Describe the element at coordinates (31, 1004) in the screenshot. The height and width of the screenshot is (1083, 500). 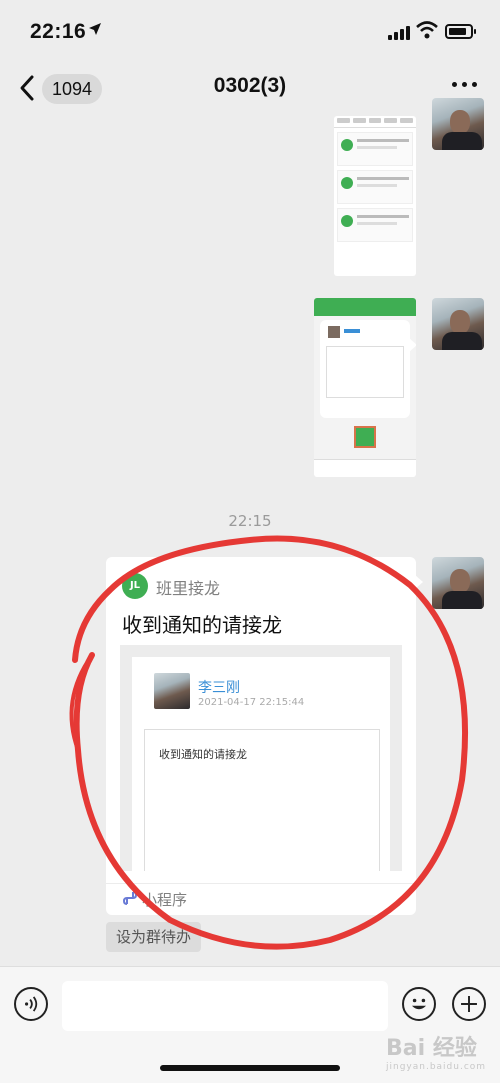
I see `voice-input-icon` at that location.